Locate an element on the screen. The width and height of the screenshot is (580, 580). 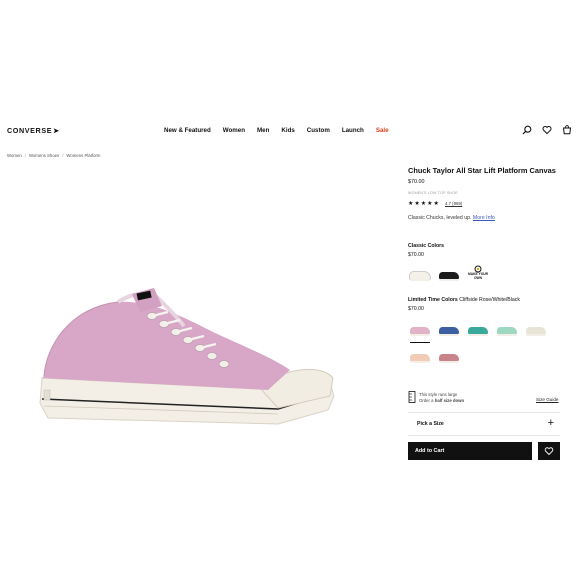
nav-sale: Sale is located at coordinates (382, 130).